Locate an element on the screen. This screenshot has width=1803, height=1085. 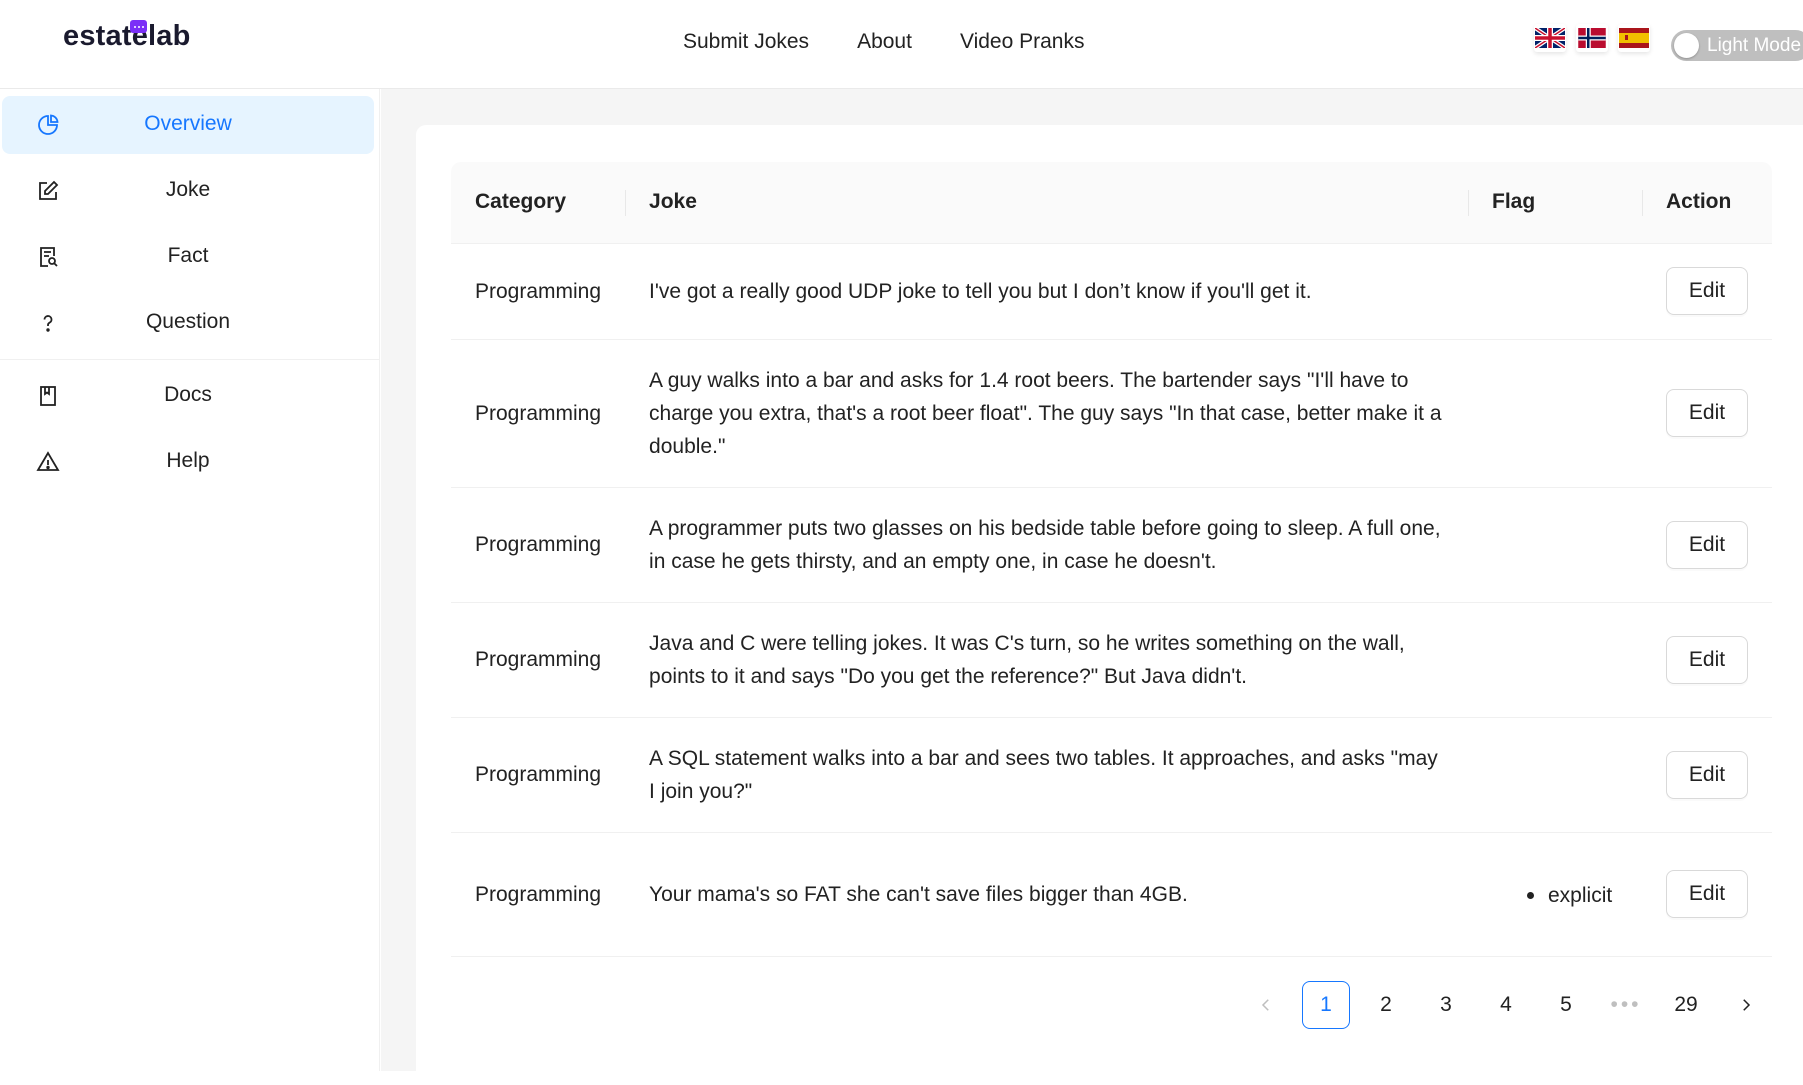
sidebar-item-label: Question is located at coordinates (188, 321).